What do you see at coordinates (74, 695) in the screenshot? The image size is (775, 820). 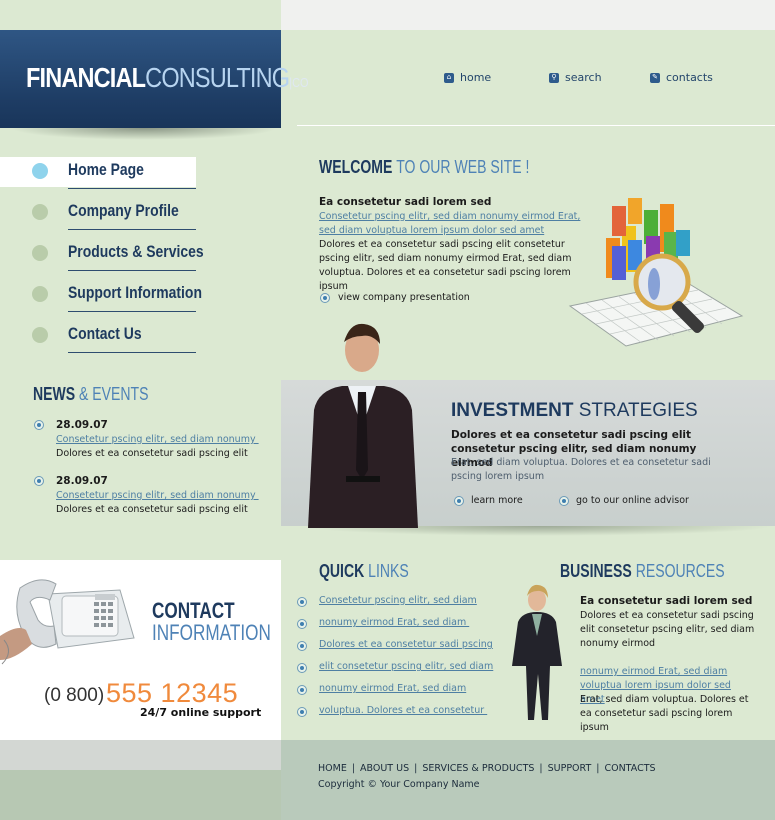 I see `phone-prefix: (0 800)` at bounding box center [74, 695].